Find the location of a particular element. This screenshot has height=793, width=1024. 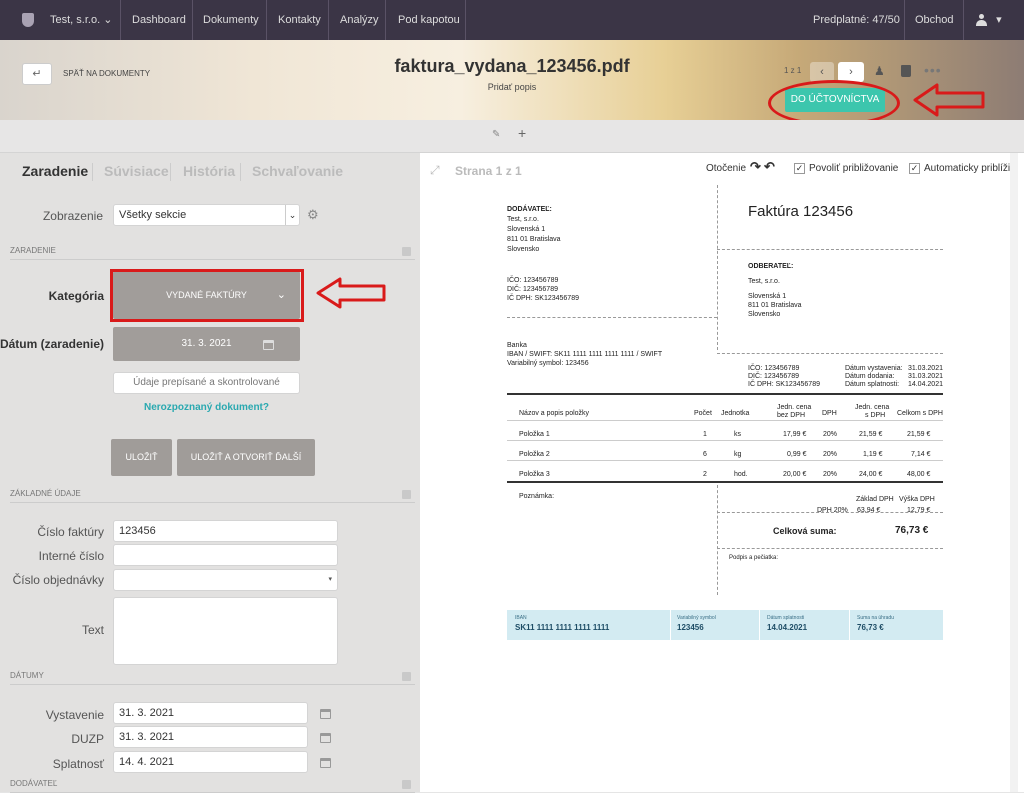

category-label: Kategória is located at coordinates (76, 296).